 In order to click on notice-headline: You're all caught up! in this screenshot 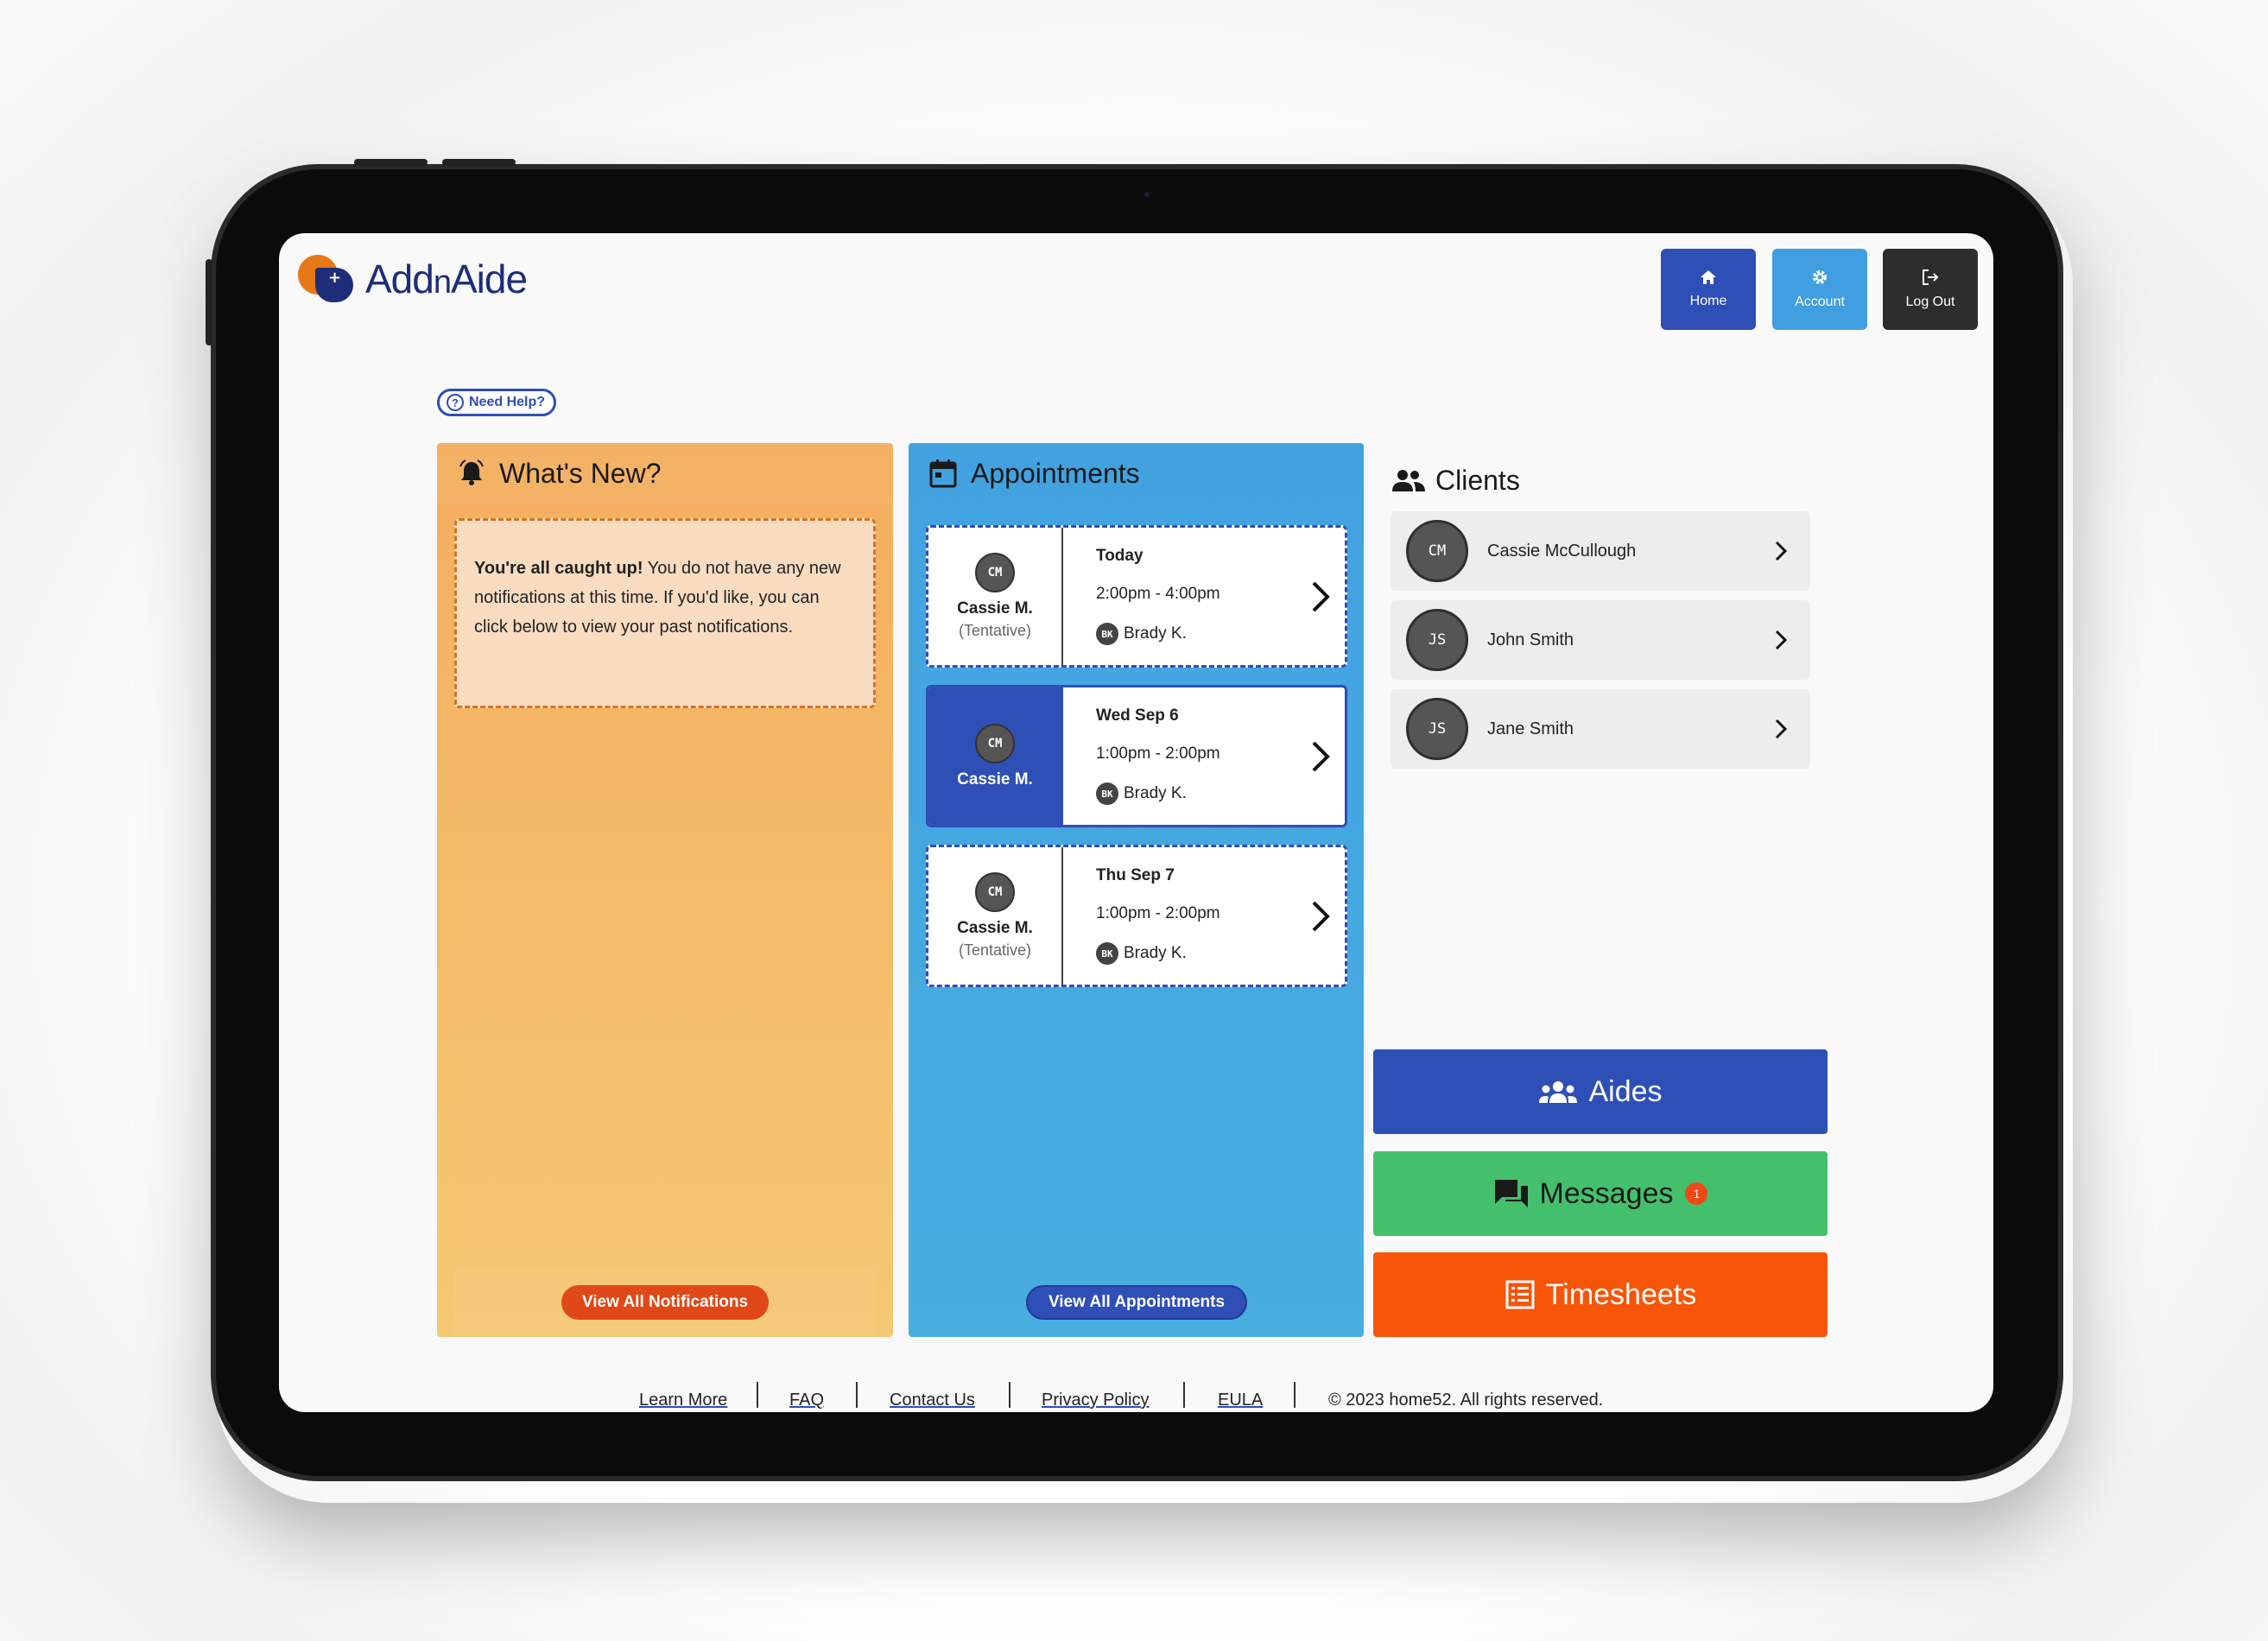, I will do `click(558, 569)`.